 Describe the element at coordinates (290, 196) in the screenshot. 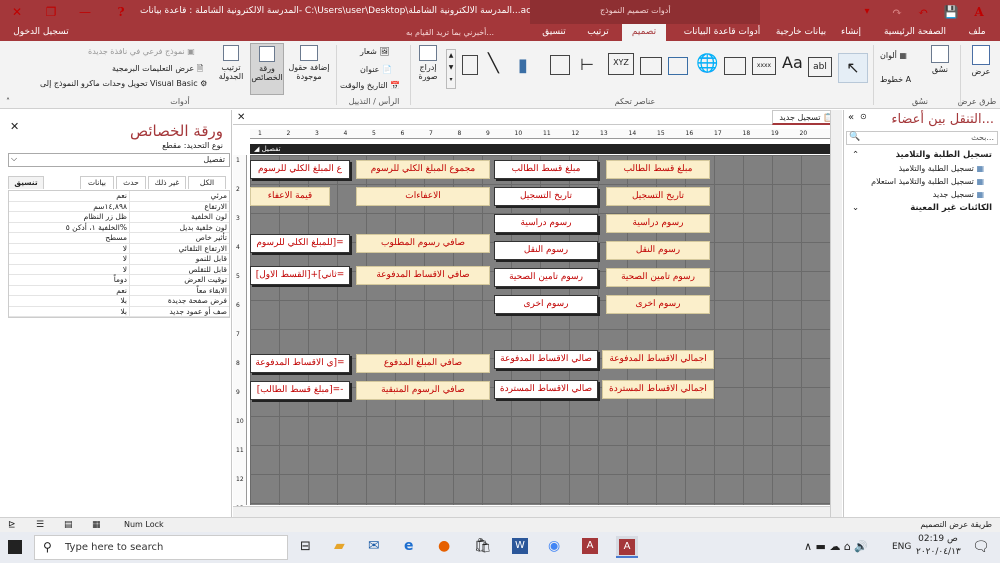

I see `form-label: قيمة الاعفاء` at that location.